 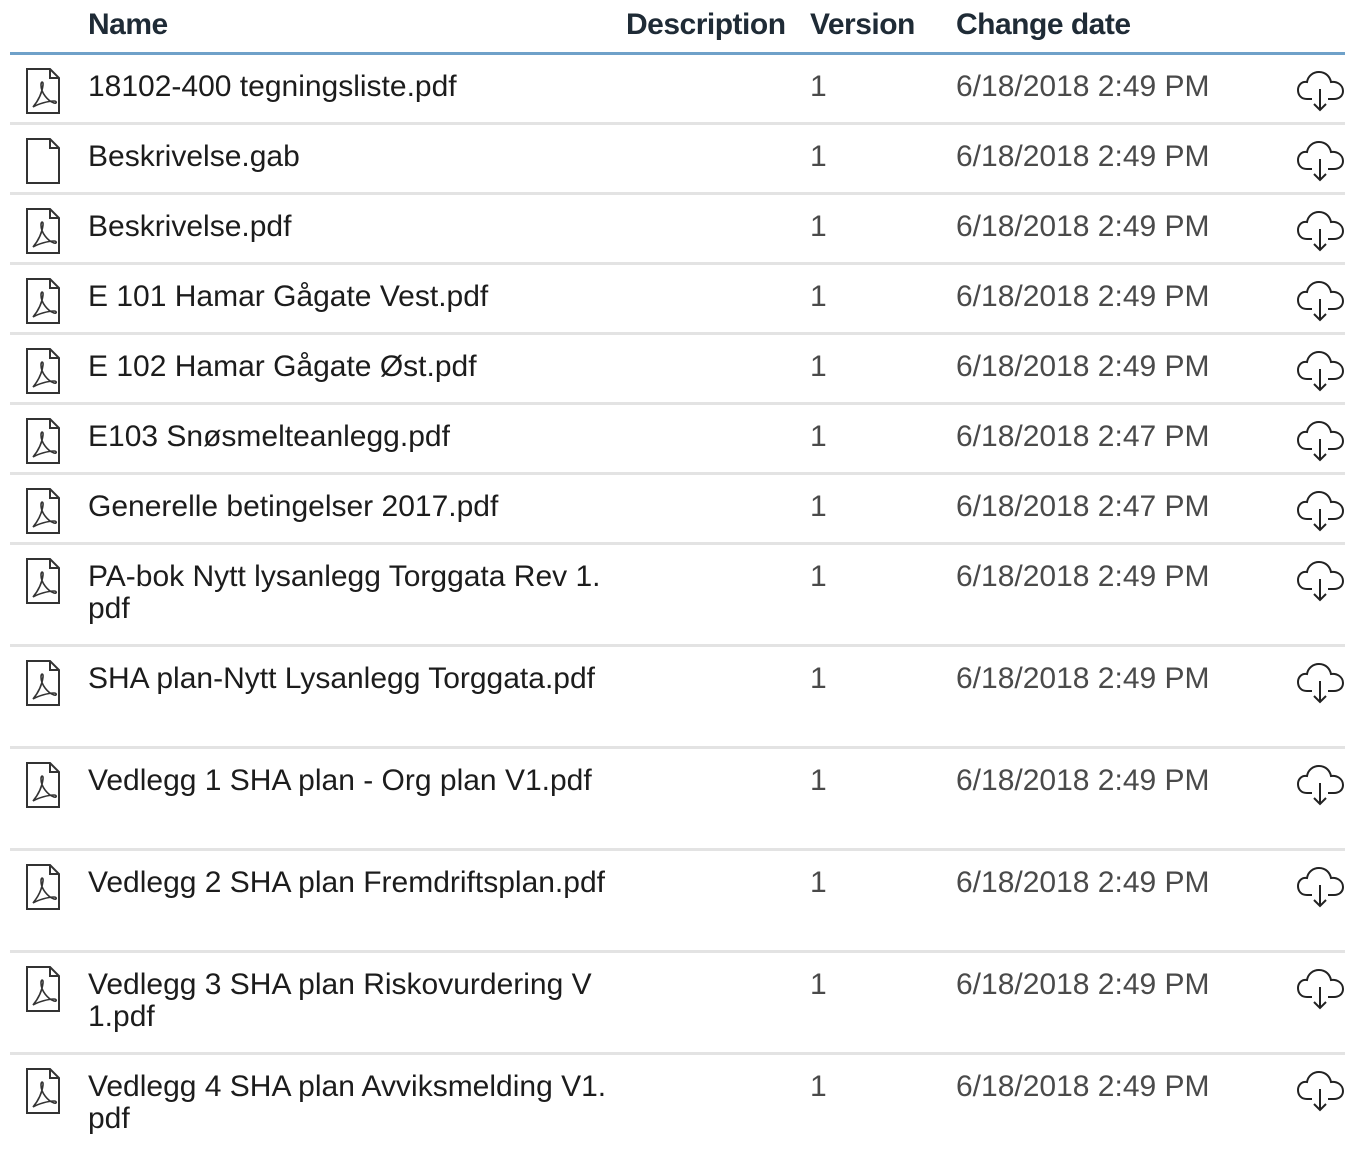 What do you see at coordinates (348, 1103) in the screenshot?
I see `file-name-link: Vedlegg 4 SHA plan Avviksmelding V1.pdf` at bounding box center [348, 1103].